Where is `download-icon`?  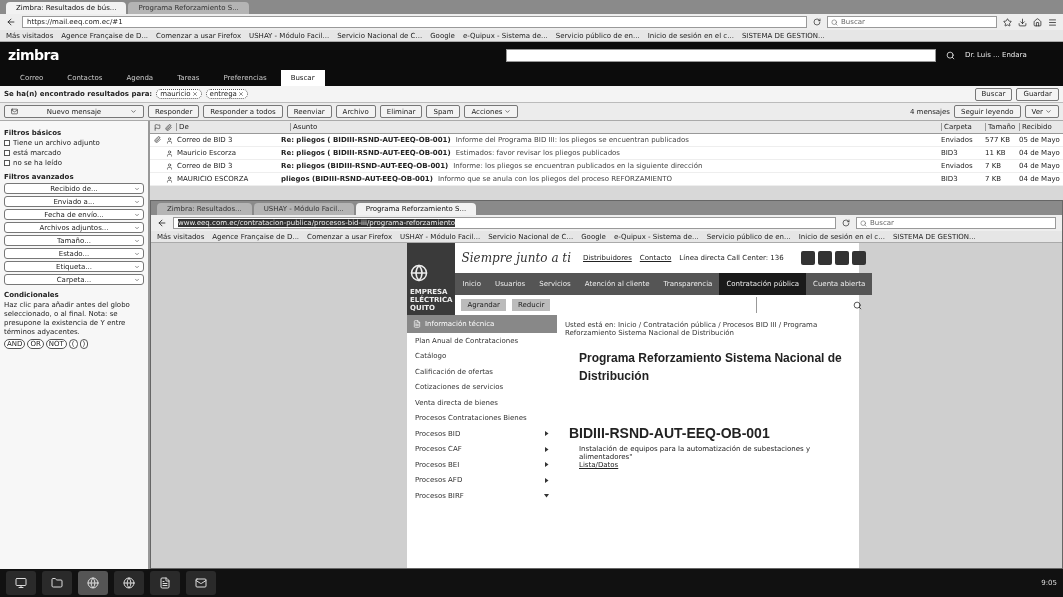 download-icon is located at coordinates (1022, 22).